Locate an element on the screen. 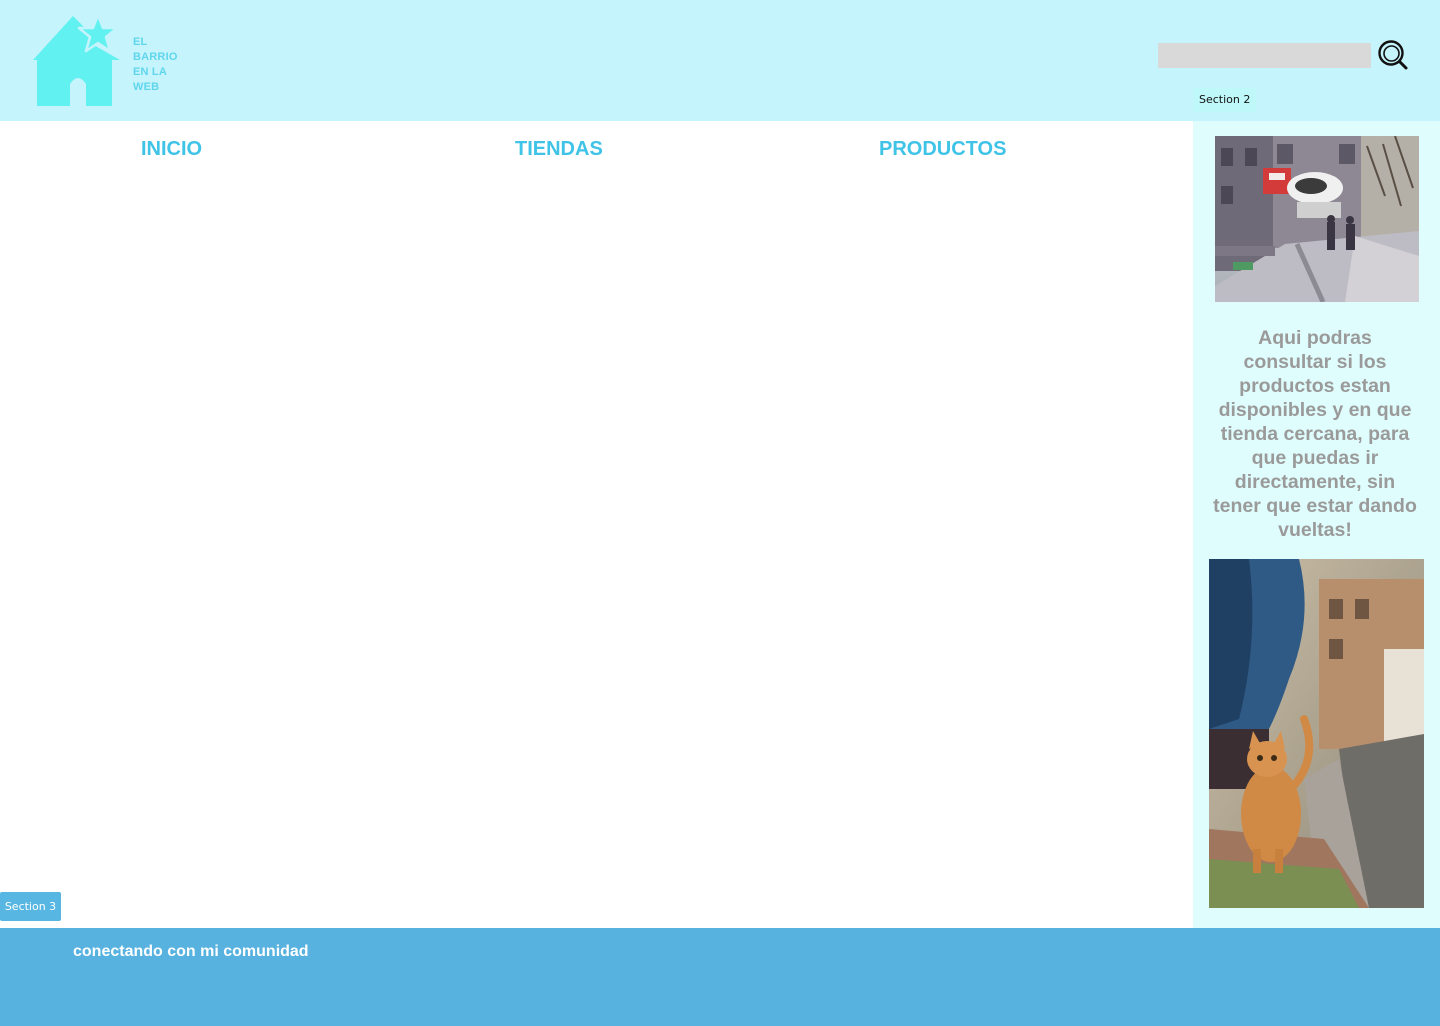 The height and width of the screenshot is (1026, 1440). nav-item-productos: PRODUCTOS is located at coordinates (942, 149).